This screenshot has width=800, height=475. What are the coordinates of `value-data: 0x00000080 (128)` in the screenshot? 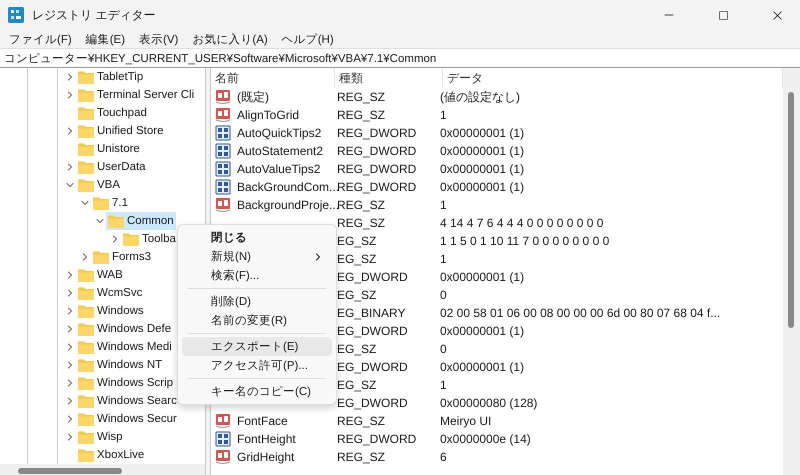 It's located at (488, 403).